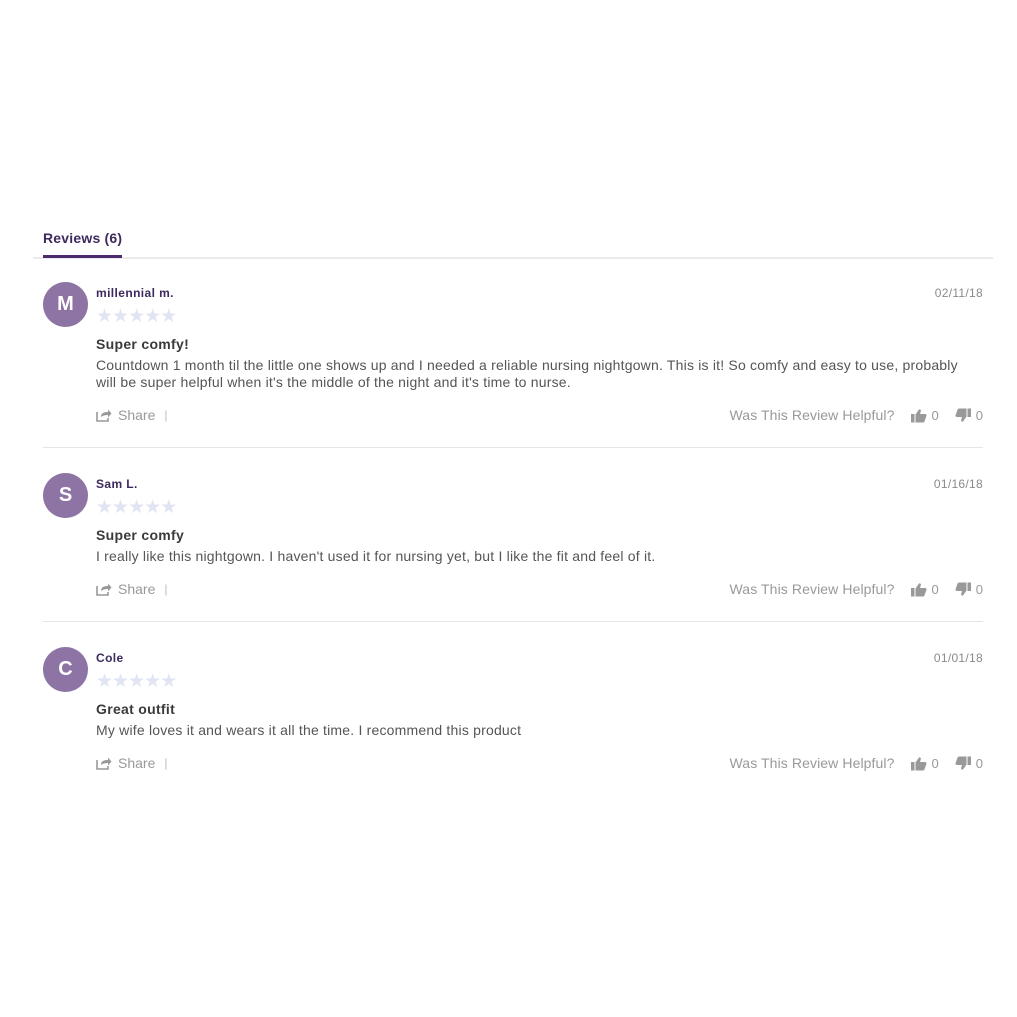 The image size is (1017, 1017). I want to click on review-title: Great outfit, so click(136, 709).